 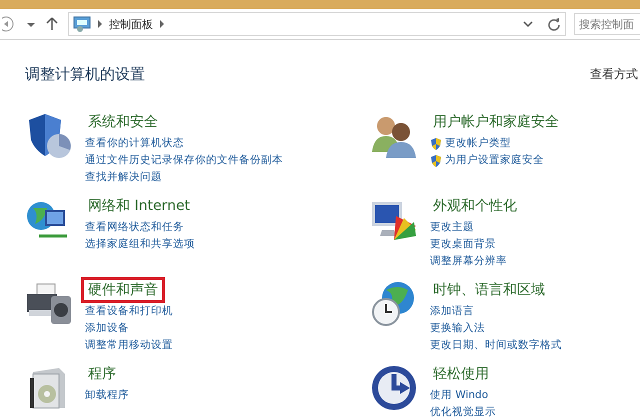 What do you see at coordinates (477, 244) in the screenshot?
I see `task-link: 更改桌面背景` at bounding box center [477, 244].